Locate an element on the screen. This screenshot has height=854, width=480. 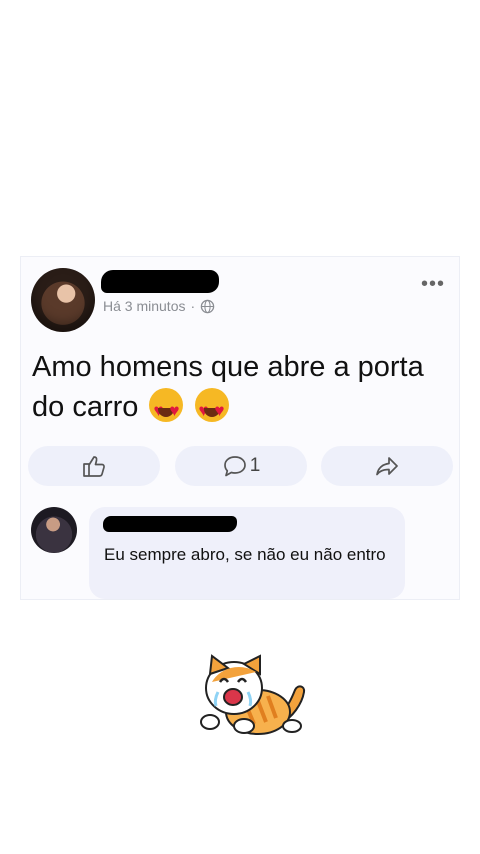
comment-bubble: Eu sempre abro, se não eu não entro is located at coordinates (247, 553).